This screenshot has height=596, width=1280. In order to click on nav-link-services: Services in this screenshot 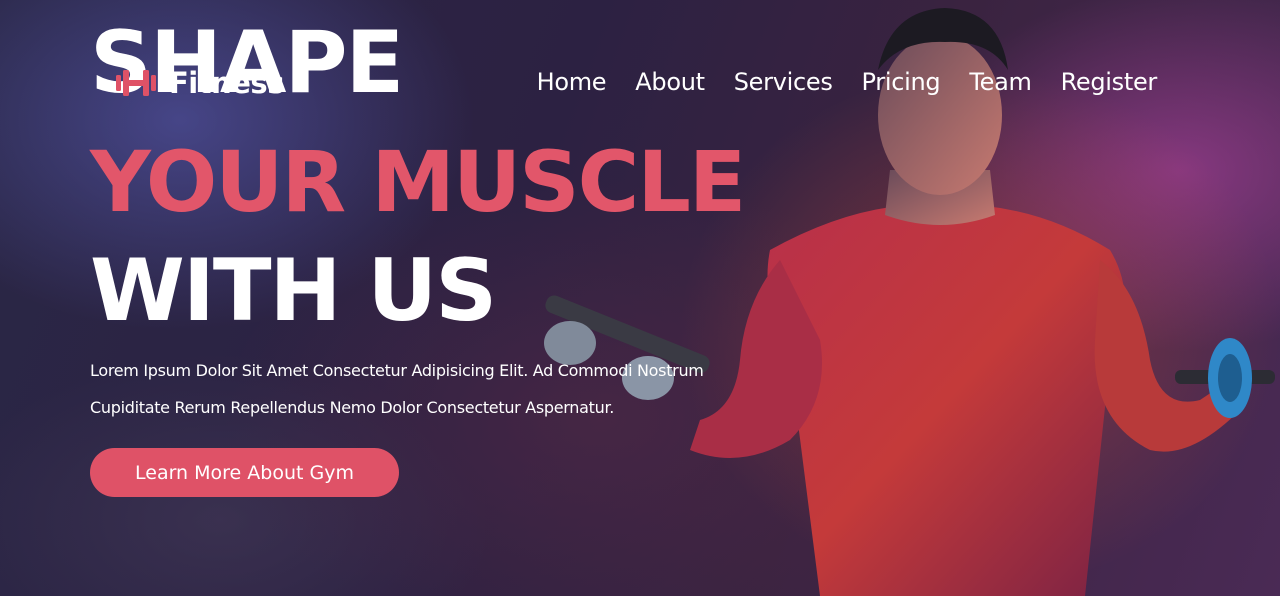, I will do `click(783, 82)`.